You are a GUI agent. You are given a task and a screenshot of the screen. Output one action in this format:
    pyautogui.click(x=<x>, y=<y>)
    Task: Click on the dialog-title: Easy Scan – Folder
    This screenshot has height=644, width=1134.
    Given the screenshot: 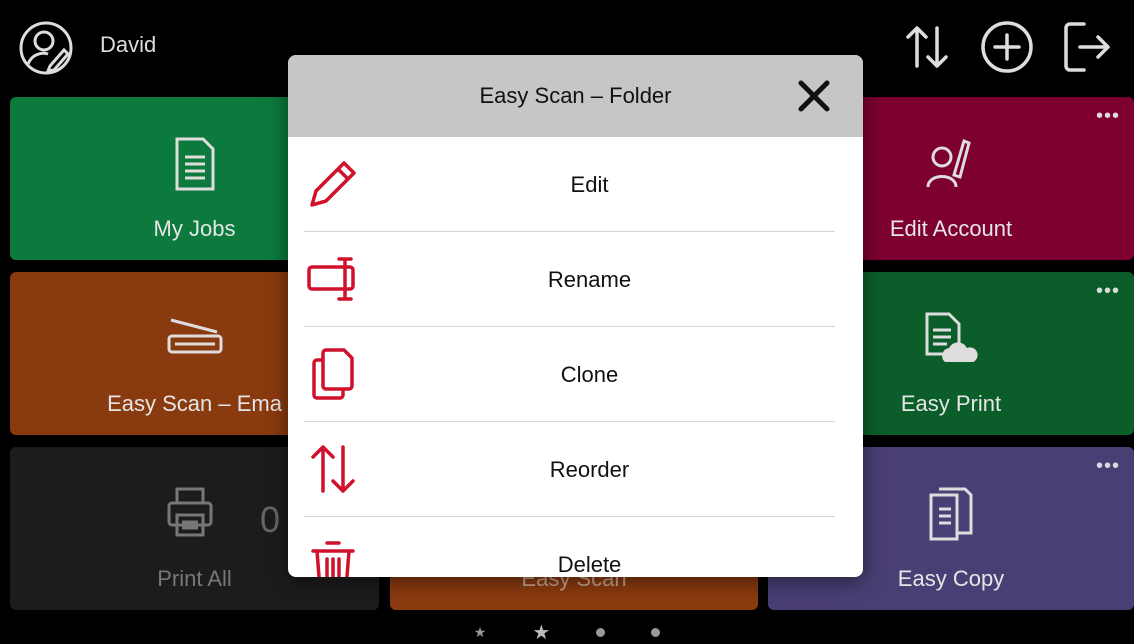 What is the action you would take?
    pyautogui.click(x=575, y=95)
    